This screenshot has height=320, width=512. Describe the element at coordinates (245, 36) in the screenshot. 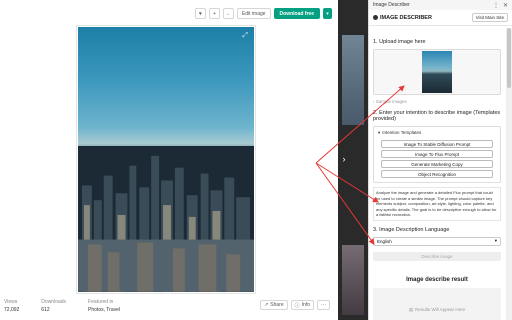

I see `expand-icon: ⤢` at that location.